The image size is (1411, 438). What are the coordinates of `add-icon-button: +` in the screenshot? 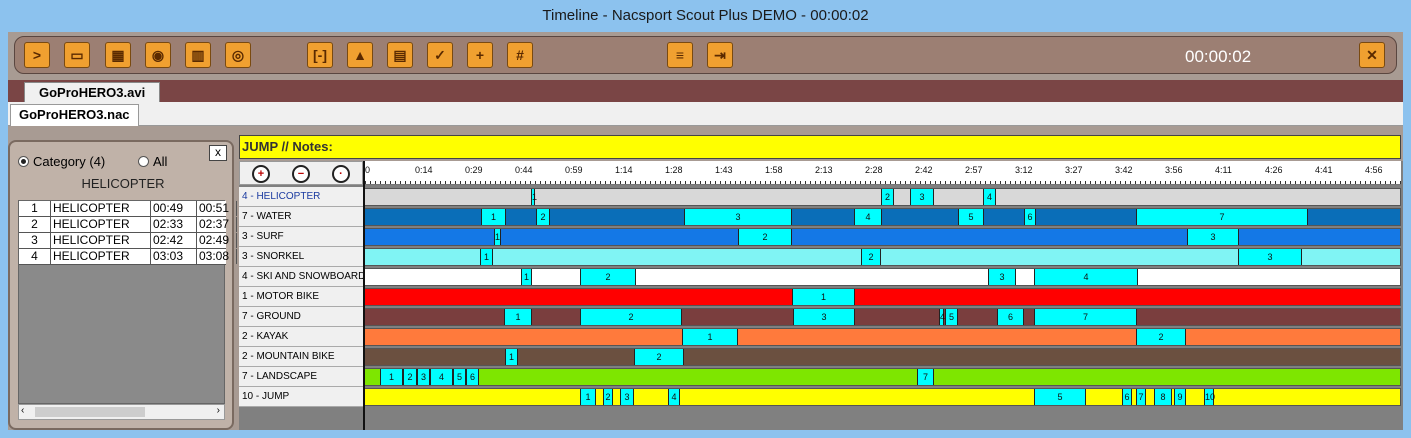 It's located at (480, 55).